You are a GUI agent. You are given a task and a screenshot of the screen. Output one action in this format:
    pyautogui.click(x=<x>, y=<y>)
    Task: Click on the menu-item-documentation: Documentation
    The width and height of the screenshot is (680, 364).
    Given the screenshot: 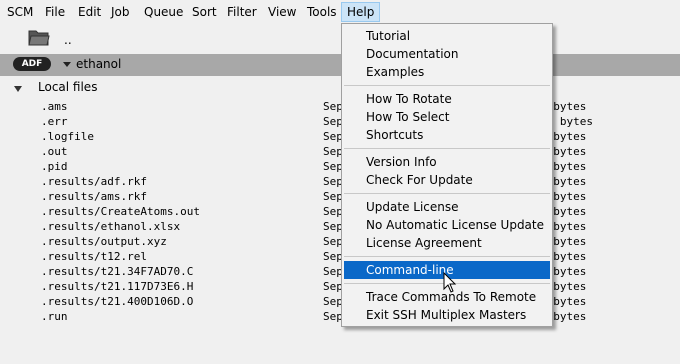 What is the action you would take?
    pyautogui.click(x=447, y=54)
    